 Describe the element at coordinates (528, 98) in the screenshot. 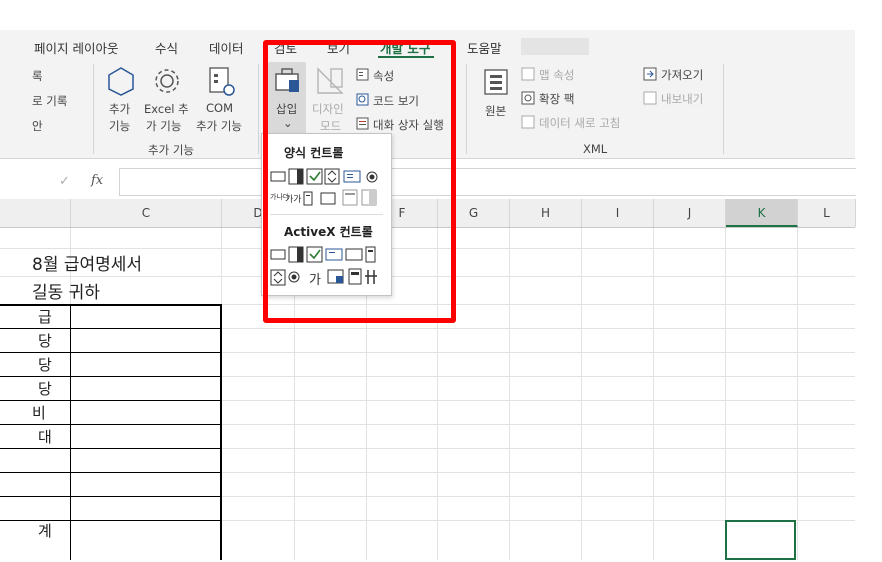

I see `expansion-packs-icon` at that location.